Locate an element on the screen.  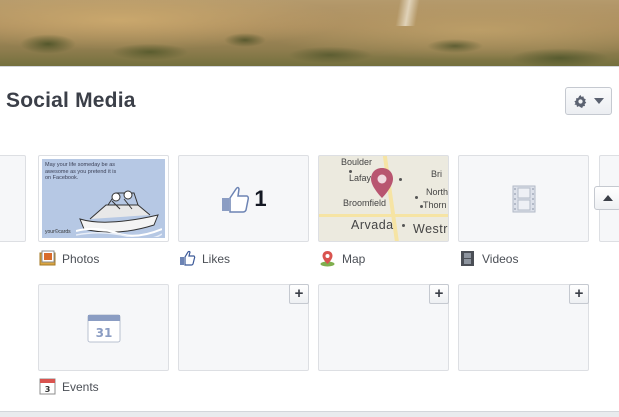
map-icon is located at coordinates (327, 259).